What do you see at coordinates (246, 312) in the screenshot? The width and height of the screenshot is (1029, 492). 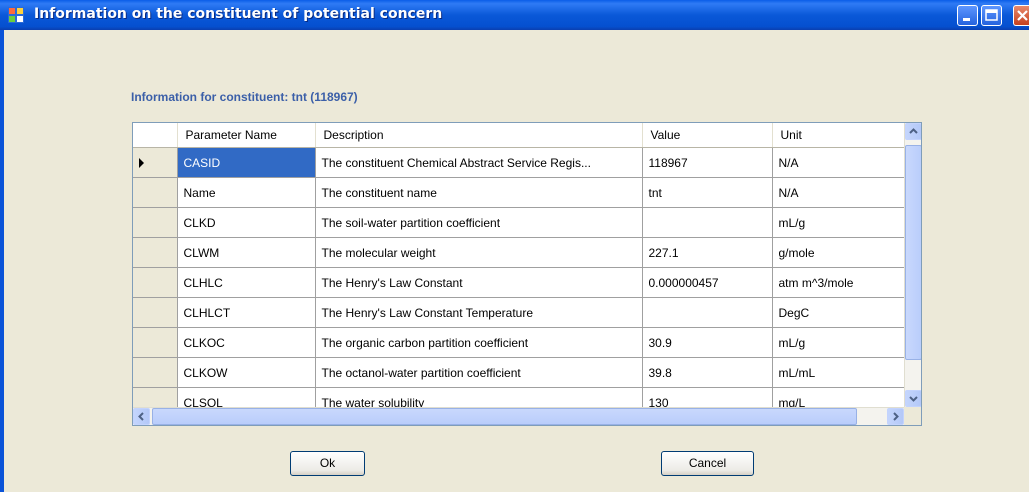 I see `cell-parameter-name: CLHLCT` at bounding box center [246, 312].